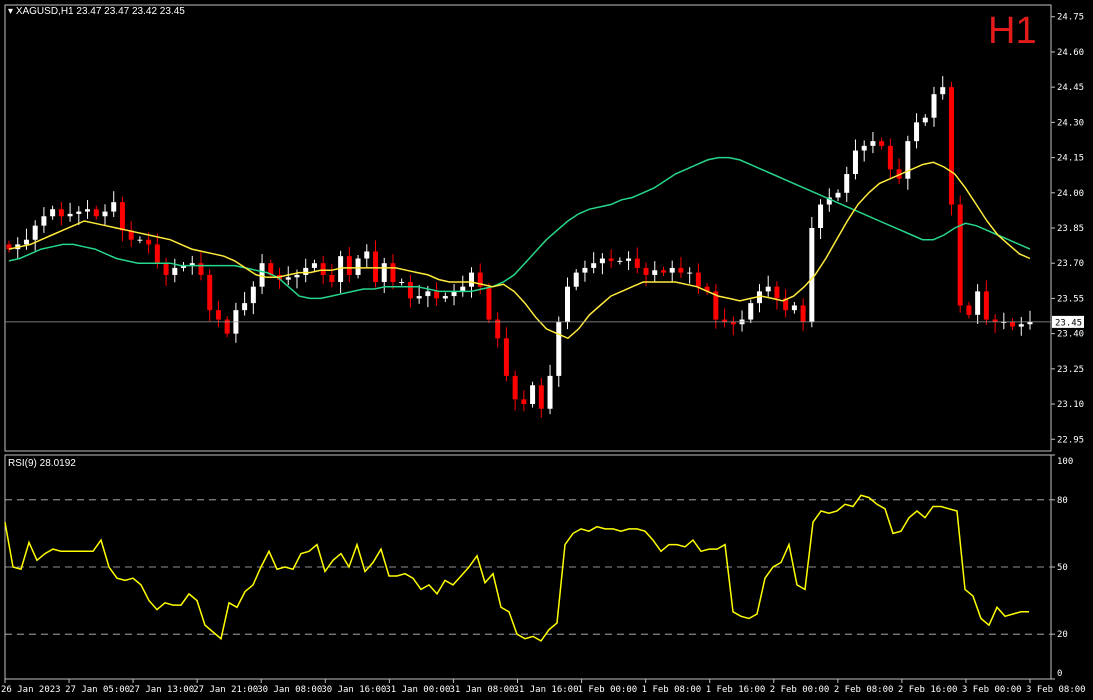 The height and width of the screenshot is (700, 1093). I want to click on time-tick-label: 27 Jan 21:00, so click(225, 690).